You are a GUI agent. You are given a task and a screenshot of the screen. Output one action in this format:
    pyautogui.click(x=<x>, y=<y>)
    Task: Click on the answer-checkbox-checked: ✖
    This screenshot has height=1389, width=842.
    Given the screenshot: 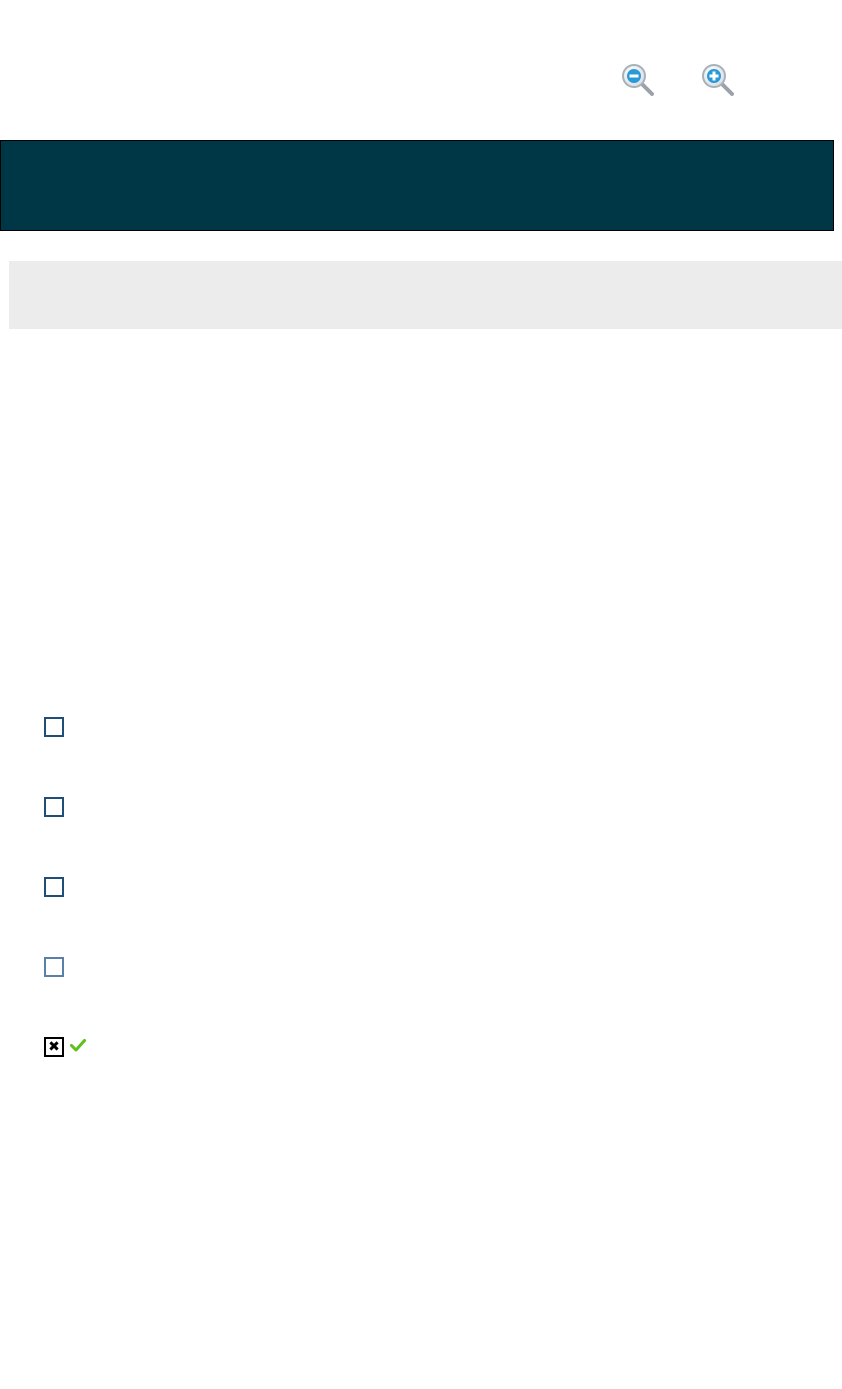 What is the action you would take?
    pyautogui.click(x=54, y=1047)
    